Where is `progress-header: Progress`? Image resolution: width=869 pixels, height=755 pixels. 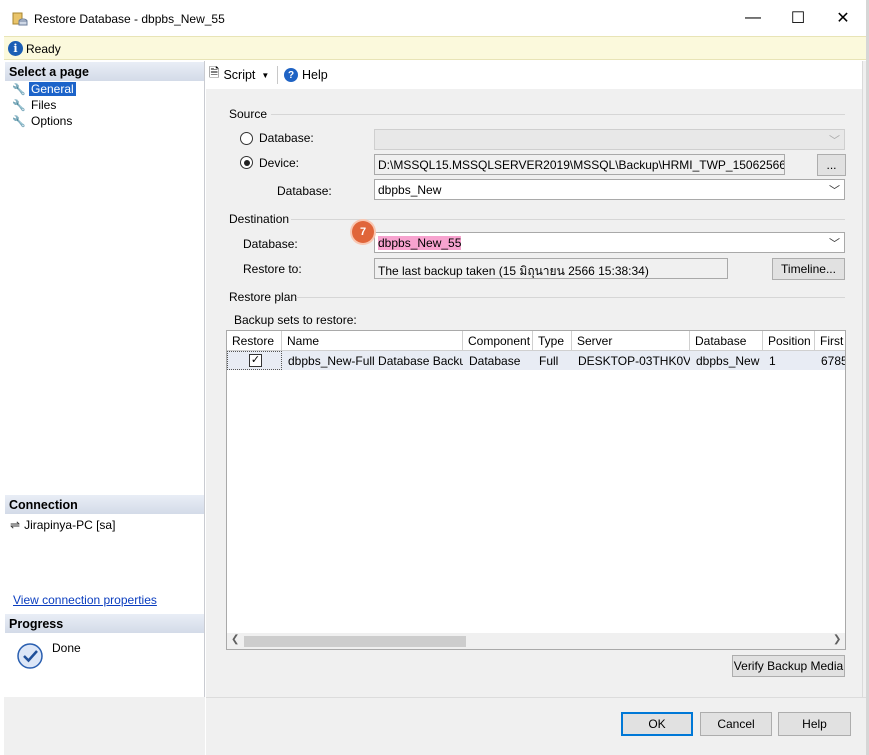
progress-header: Progress is located at coordinates (104, 623).